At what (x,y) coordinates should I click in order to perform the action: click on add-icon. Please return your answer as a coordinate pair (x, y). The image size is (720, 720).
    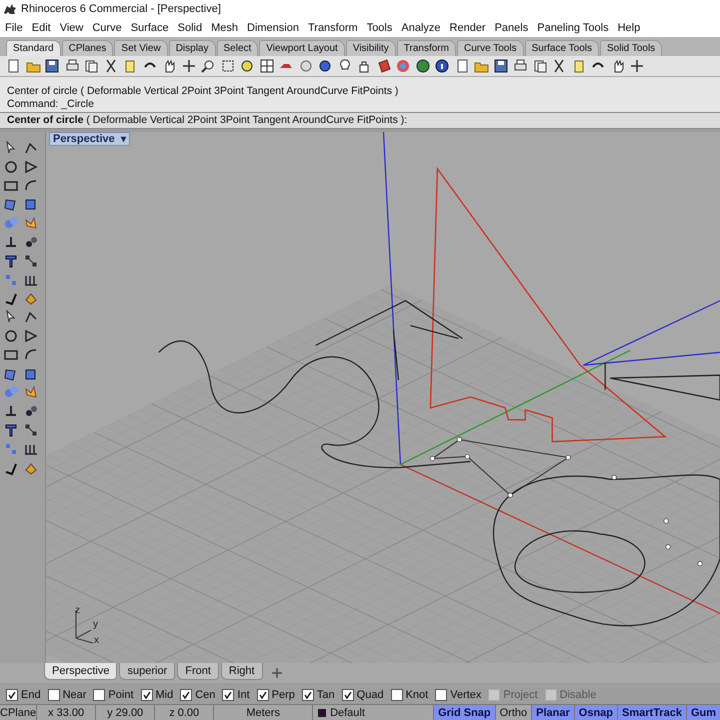
    Looking at the image, I should click on (276, 673).